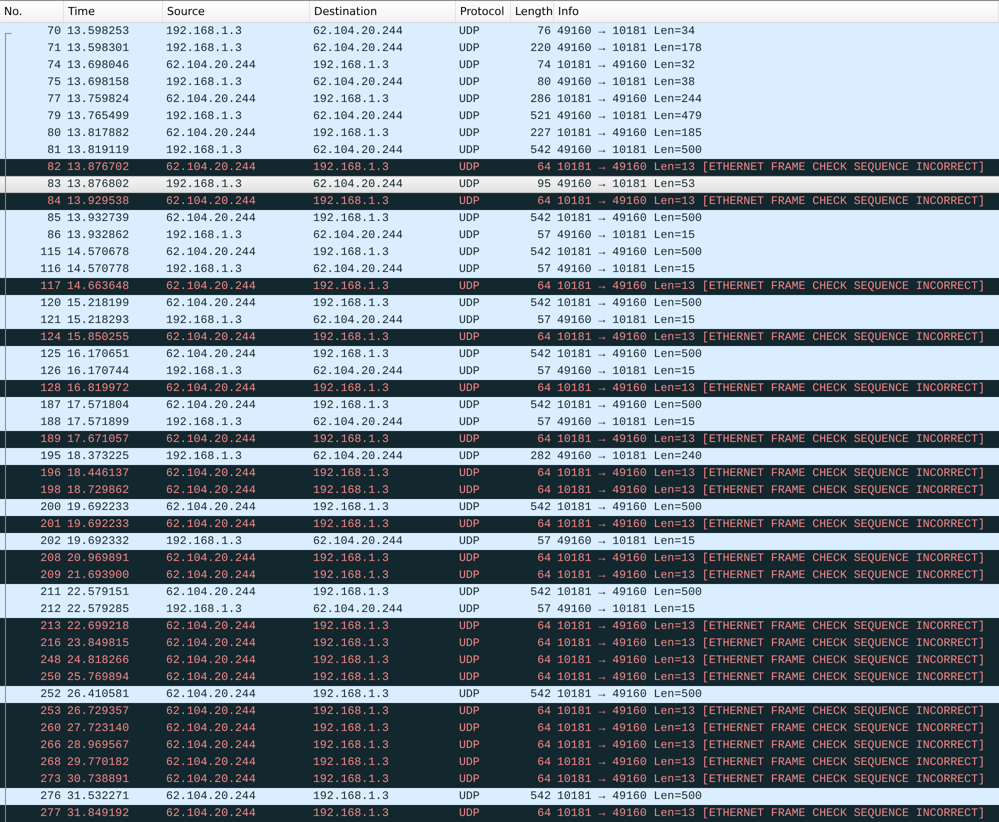 This screenshot has height=822, width=999. What do you see at coordinates (499, 677) in the screenshot?
I see `packet-row: 250 25.769894 62.104.20.244 192.168.1.3 UDP 64 10181 → 49160 Len=13 [ETHERNET FRAME CHECK SEQUENCE INCORRECT]` at bounding box center [499, 677].